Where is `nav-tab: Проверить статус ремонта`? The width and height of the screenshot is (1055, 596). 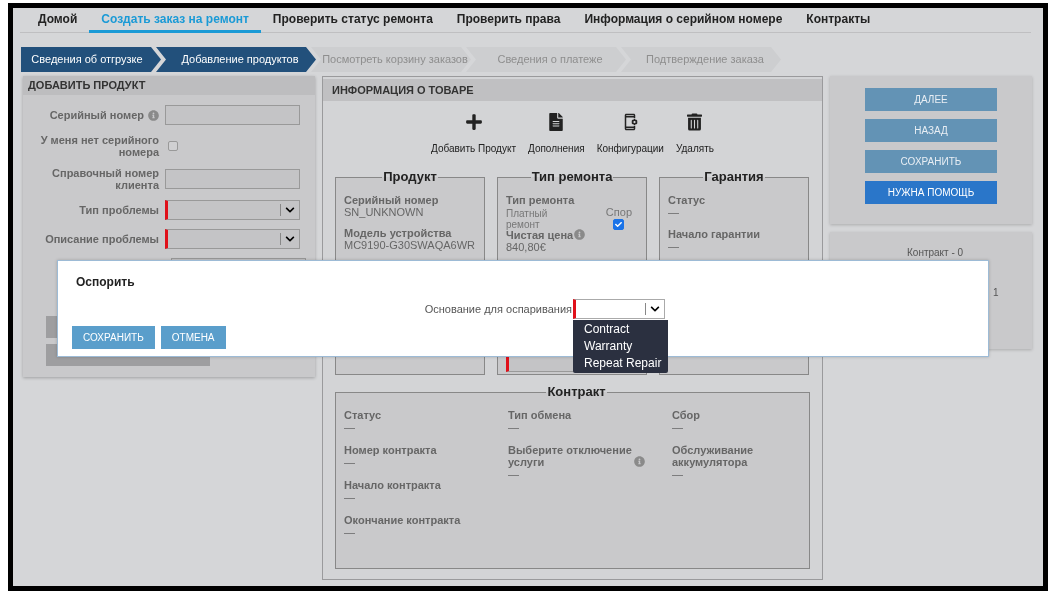 nav-tab: Проверить статус ремонта is located at coordinates (352, 20).